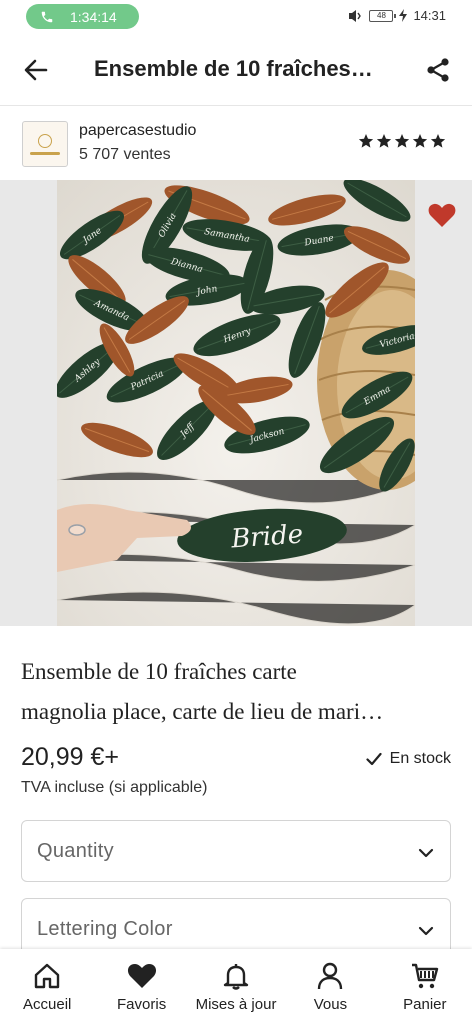 The image size is (472, 1024). Describe the element at coordinates (355, 15) in the screenshot. I see `vibrate-icon` at that location.